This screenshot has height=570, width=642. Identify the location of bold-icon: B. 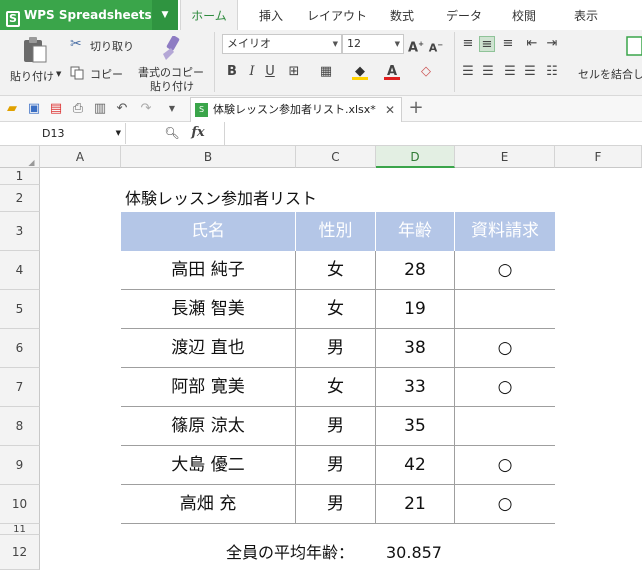
(232, 72).